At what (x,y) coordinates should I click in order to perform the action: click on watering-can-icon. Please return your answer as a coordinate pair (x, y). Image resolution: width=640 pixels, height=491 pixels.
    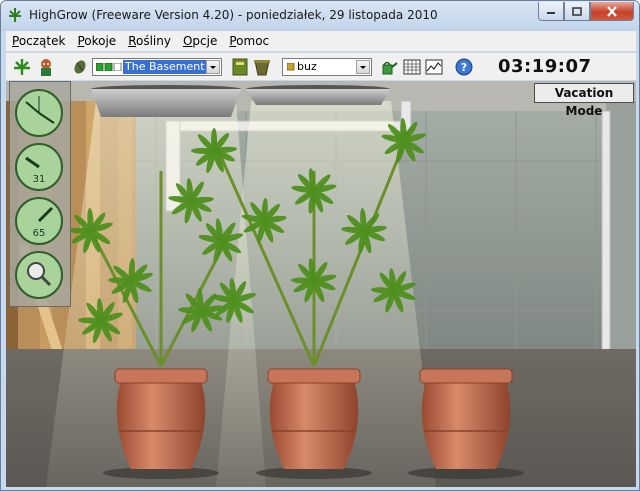
    Looking at the image, I should click on (388, 67).